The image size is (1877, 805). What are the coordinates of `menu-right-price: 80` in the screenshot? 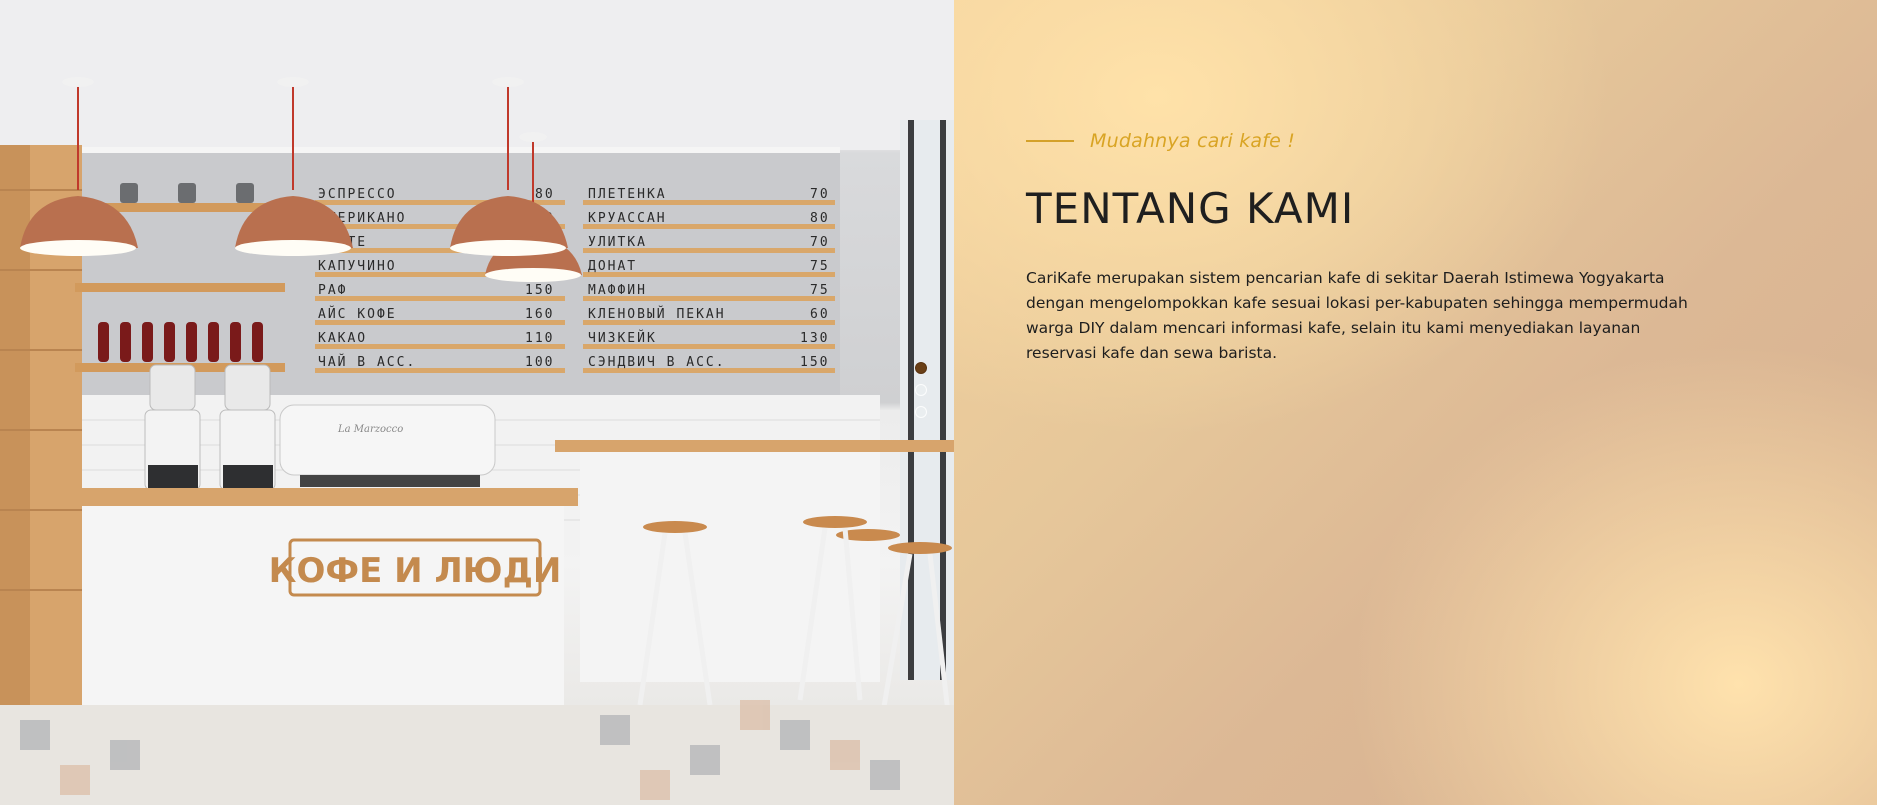 It's located at (820, 218).